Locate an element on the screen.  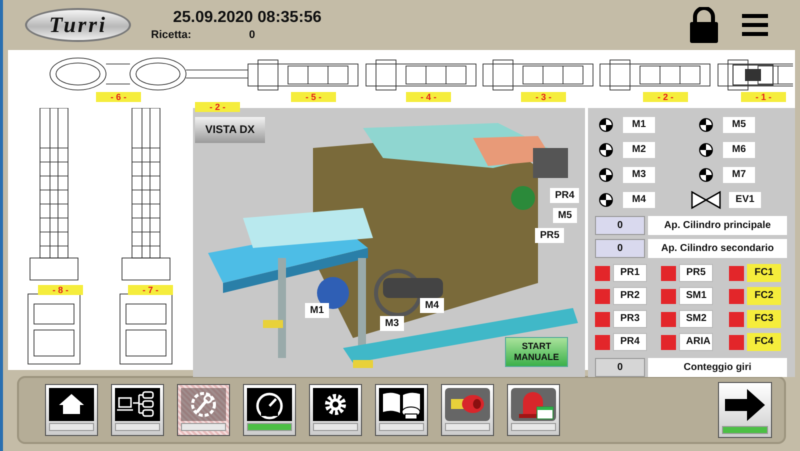
station-label: - 3 - is located at coordinates (543, 97).